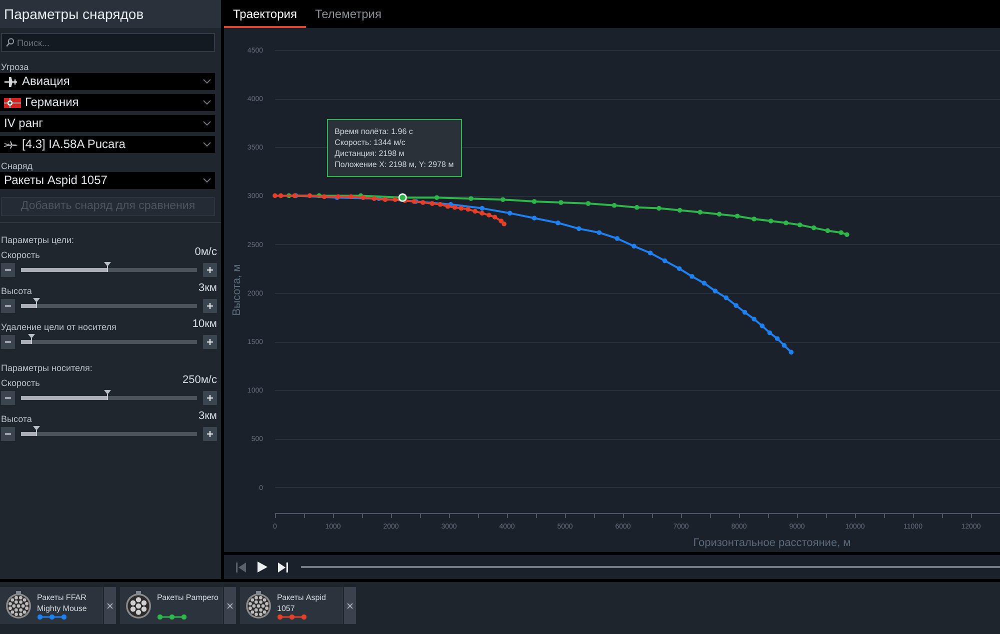 This screenshot has height=634, width=1000. I want to click on section-title: Параметры цели:, so click(38, 240).